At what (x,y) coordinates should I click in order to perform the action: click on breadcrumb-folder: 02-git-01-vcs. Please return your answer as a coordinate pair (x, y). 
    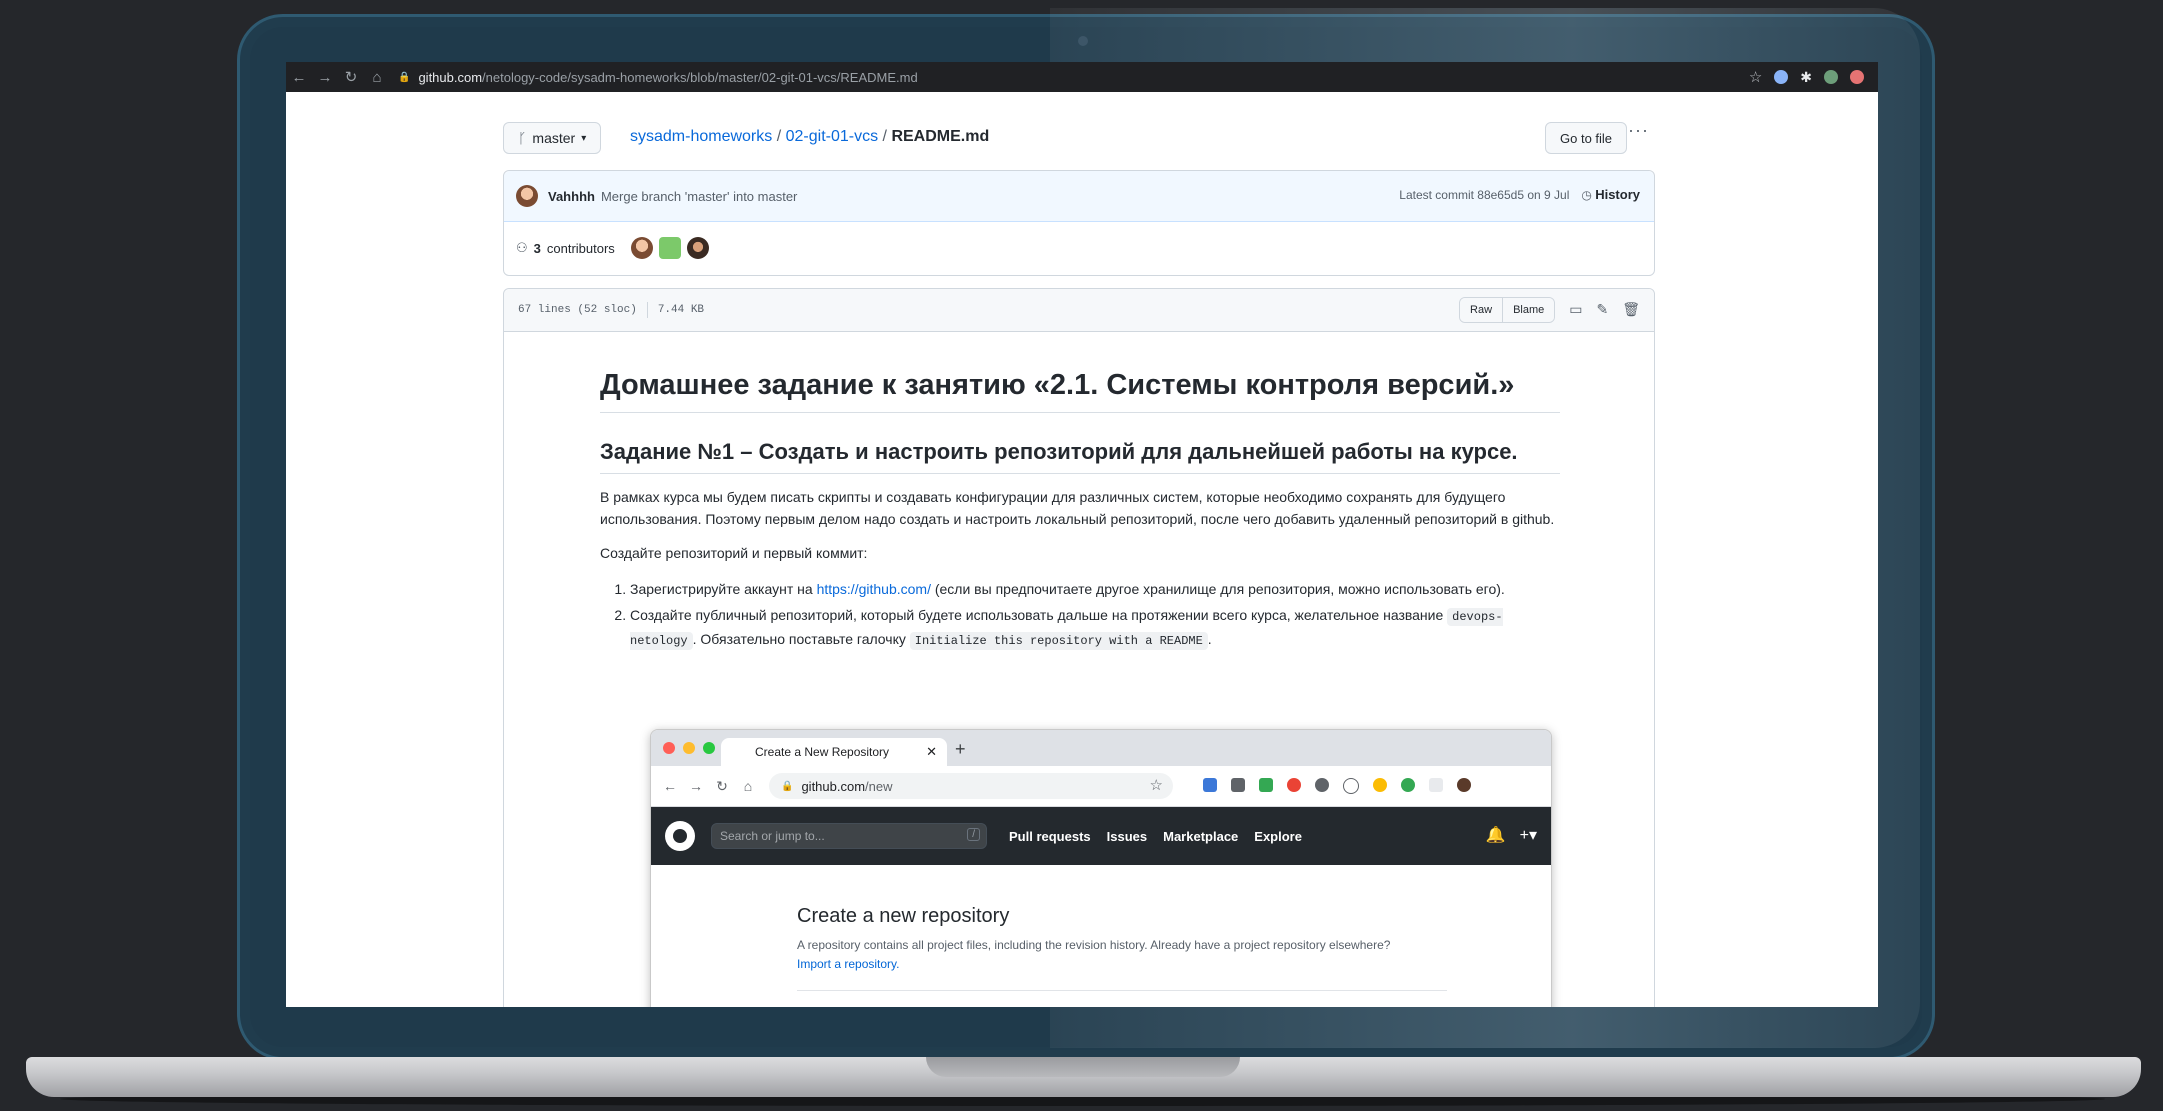
    Looking at the image, I should click on (832, 136).